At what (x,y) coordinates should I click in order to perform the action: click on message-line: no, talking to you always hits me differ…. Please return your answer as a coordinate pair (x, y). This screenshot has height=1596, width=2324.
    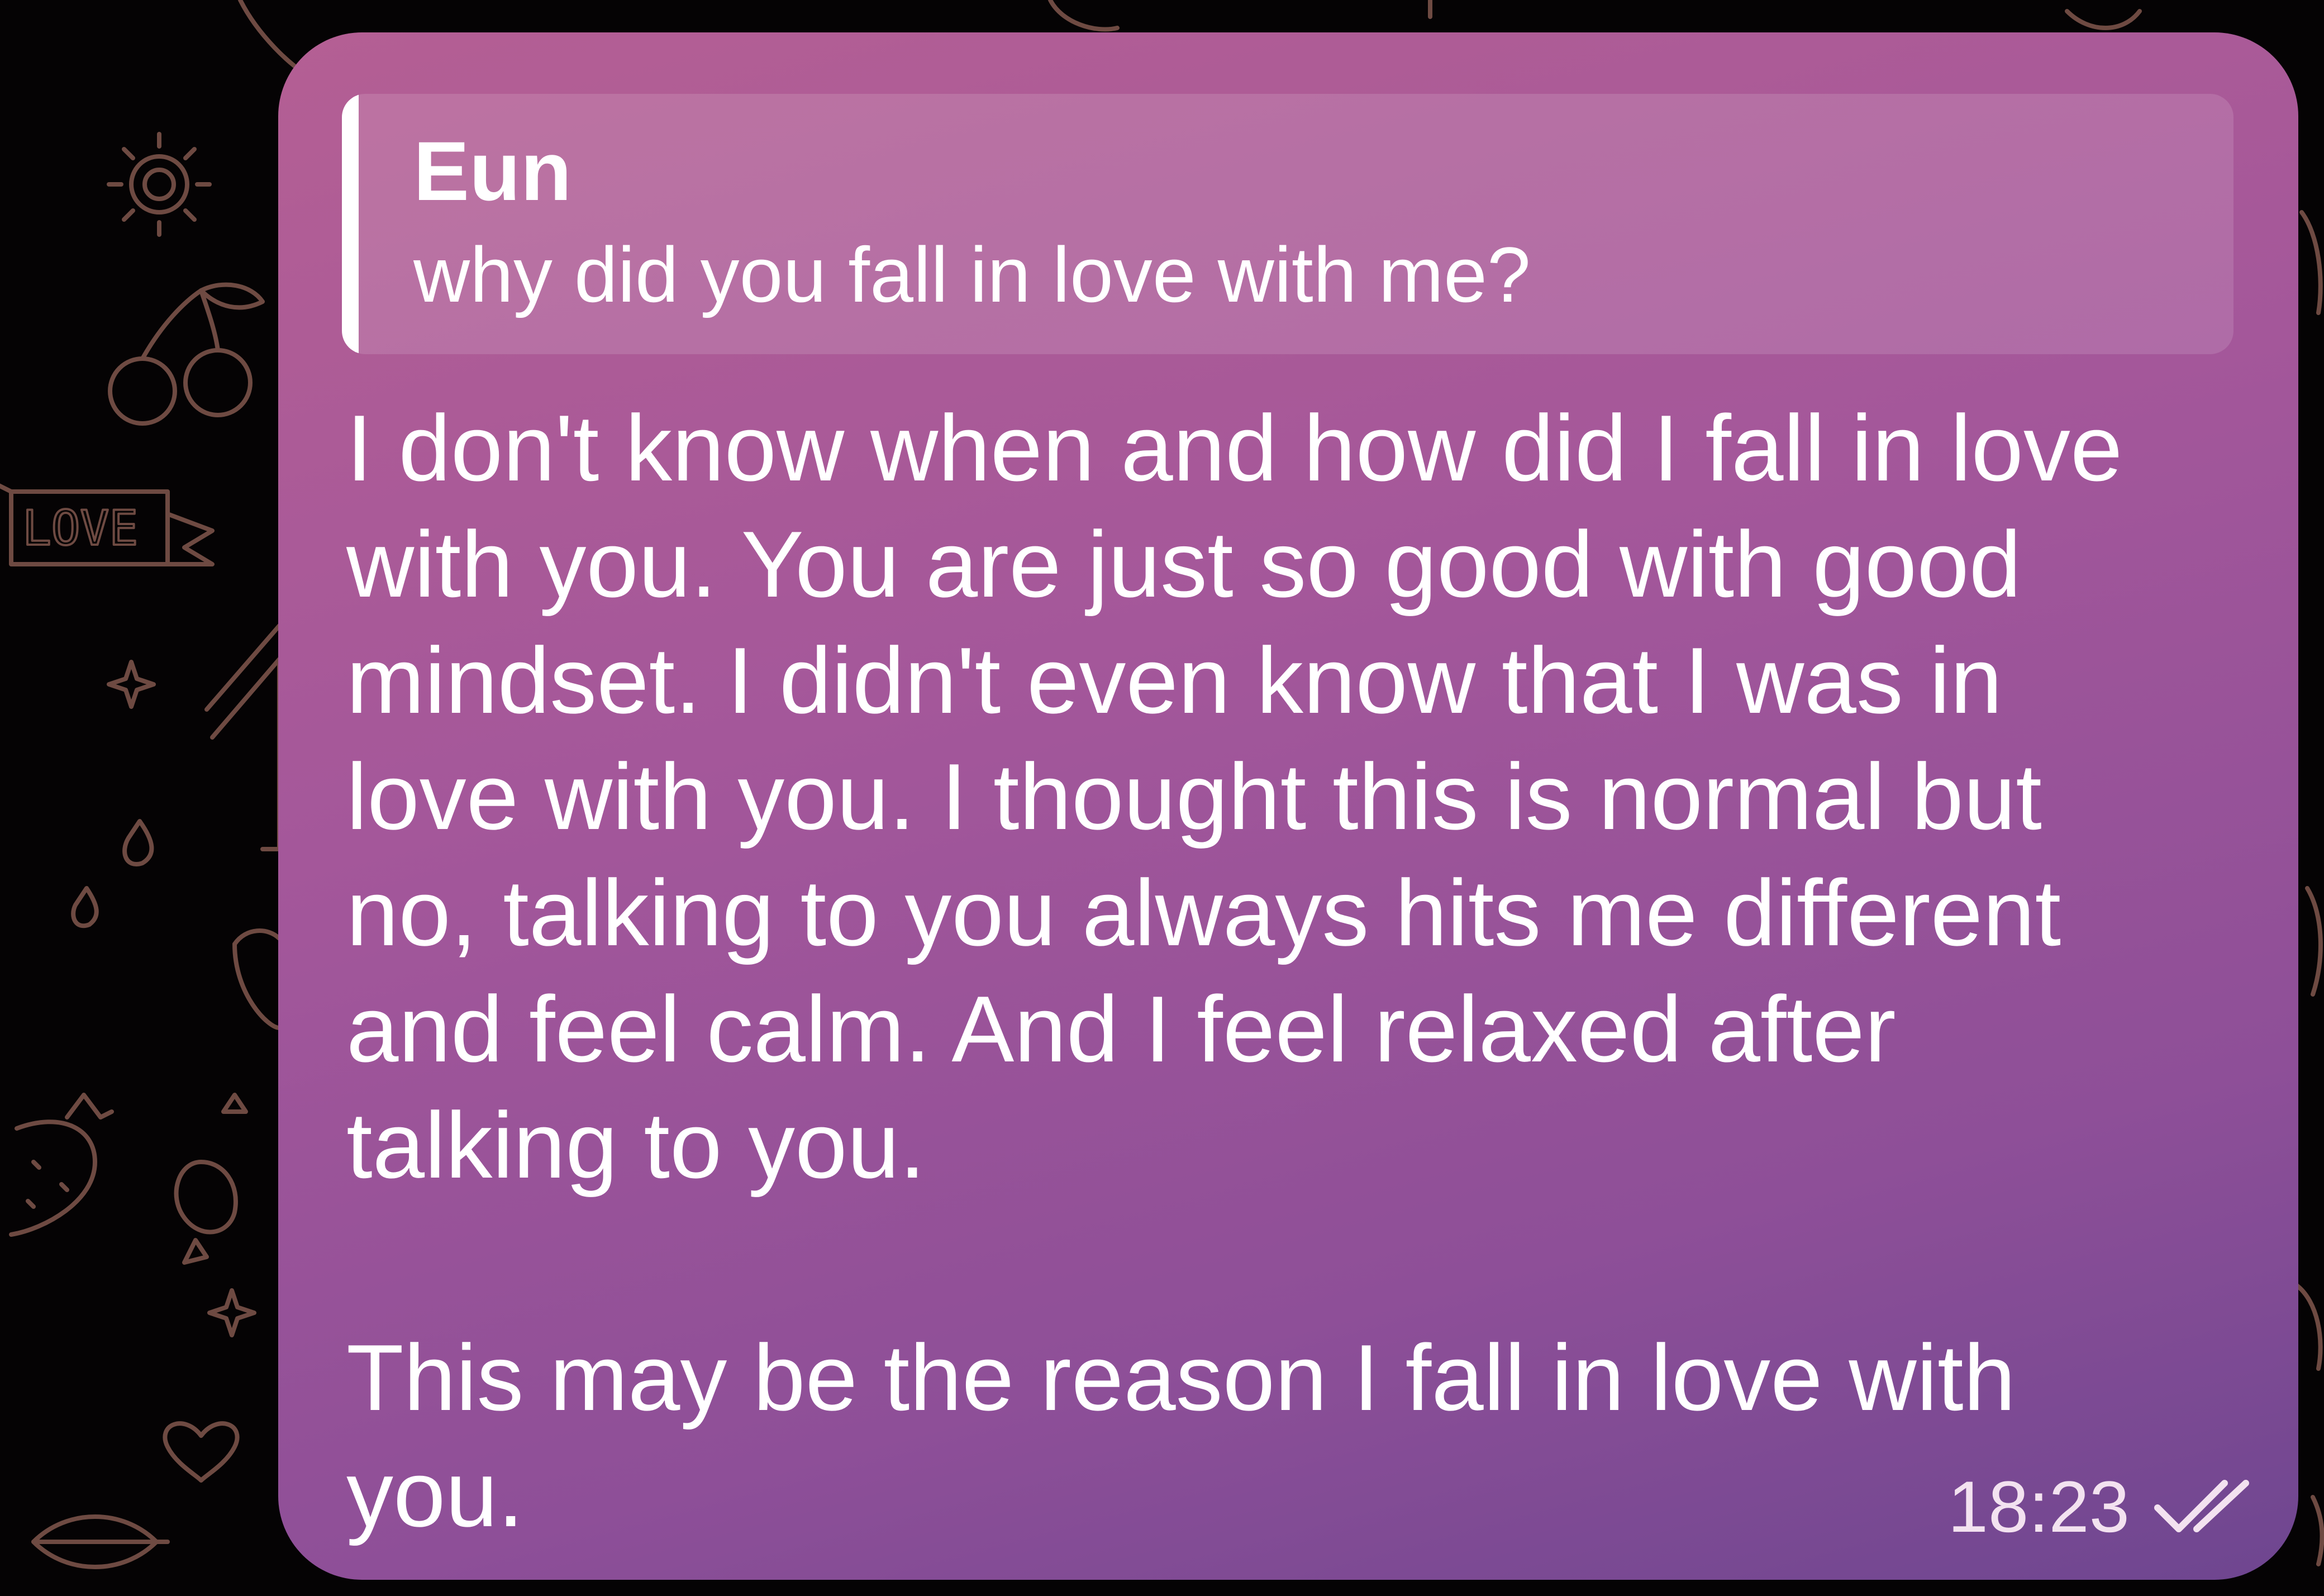
    Looking at the image, I should click on (1203, 913).